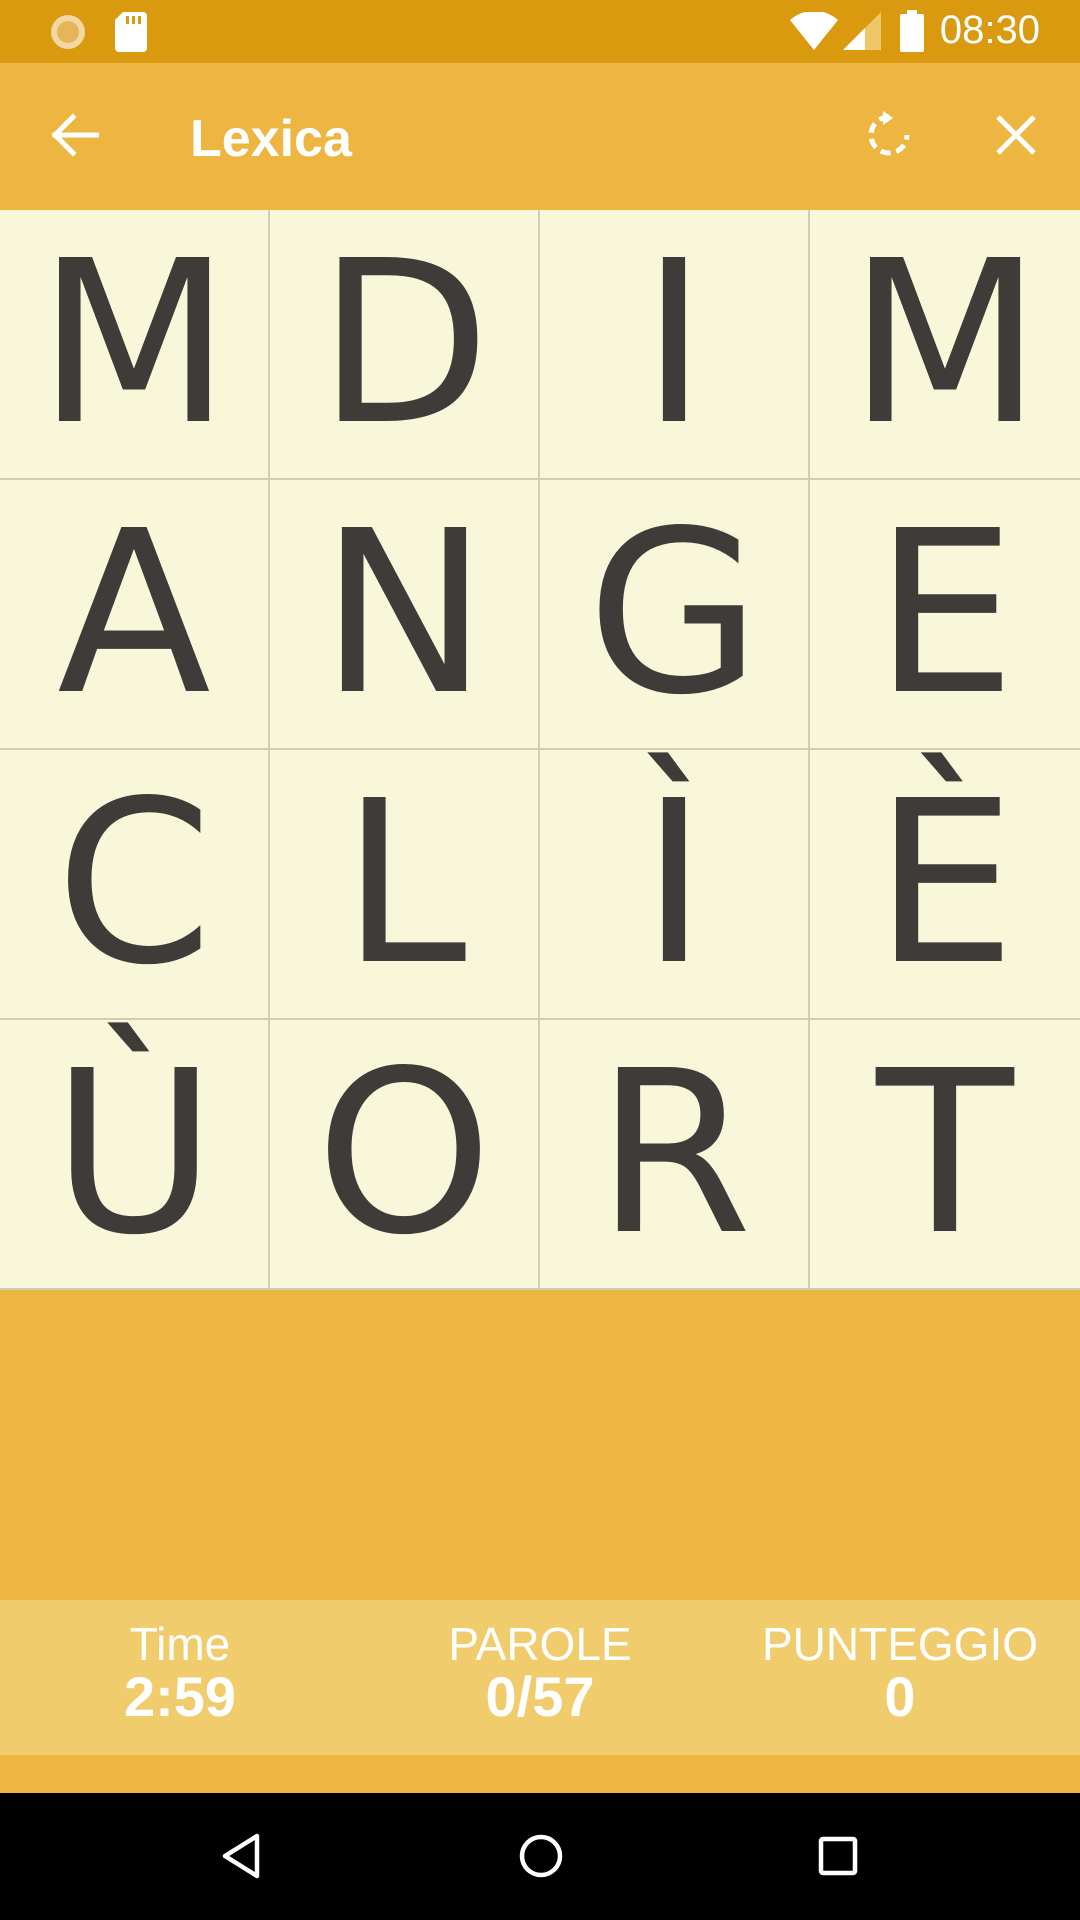  I want to click on status-time: 08:30, so click(989, 30).